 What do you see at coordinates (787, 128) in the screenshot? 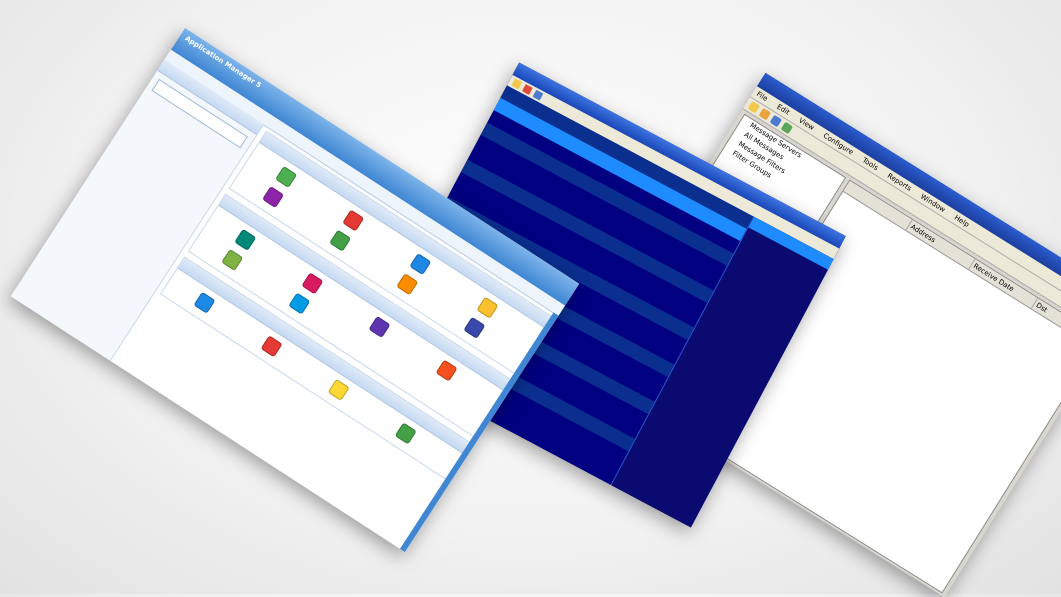
I see `refresh-icon` at bounding box center [787, 128].